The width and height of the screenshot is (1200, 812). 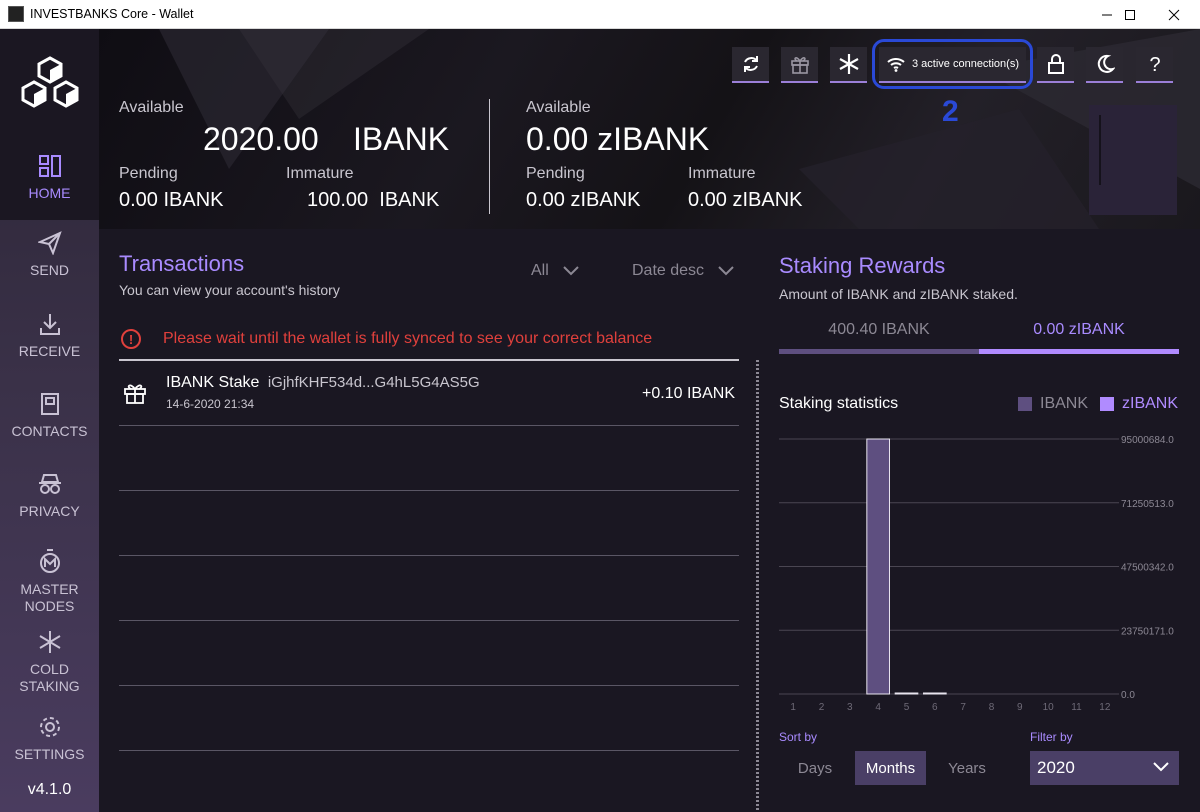 What do you see at coordinates (967, 768) in the screenshot?
I see `sort-years-button: Years` at bounding box center [967, 768].